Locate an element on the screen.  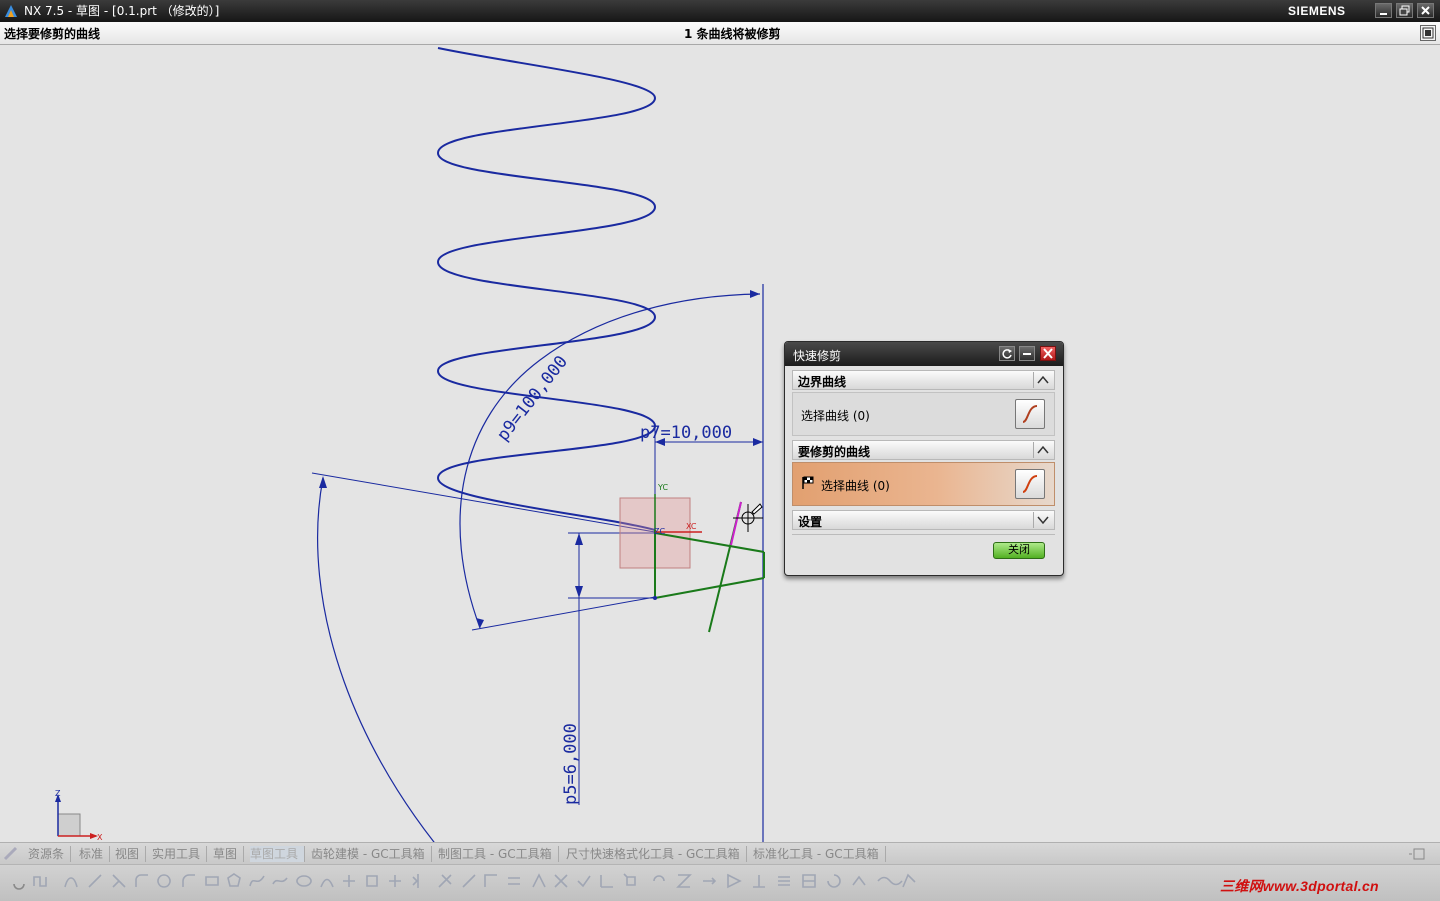
tab-sketch: 草图 is located at coordinates (229, 854).